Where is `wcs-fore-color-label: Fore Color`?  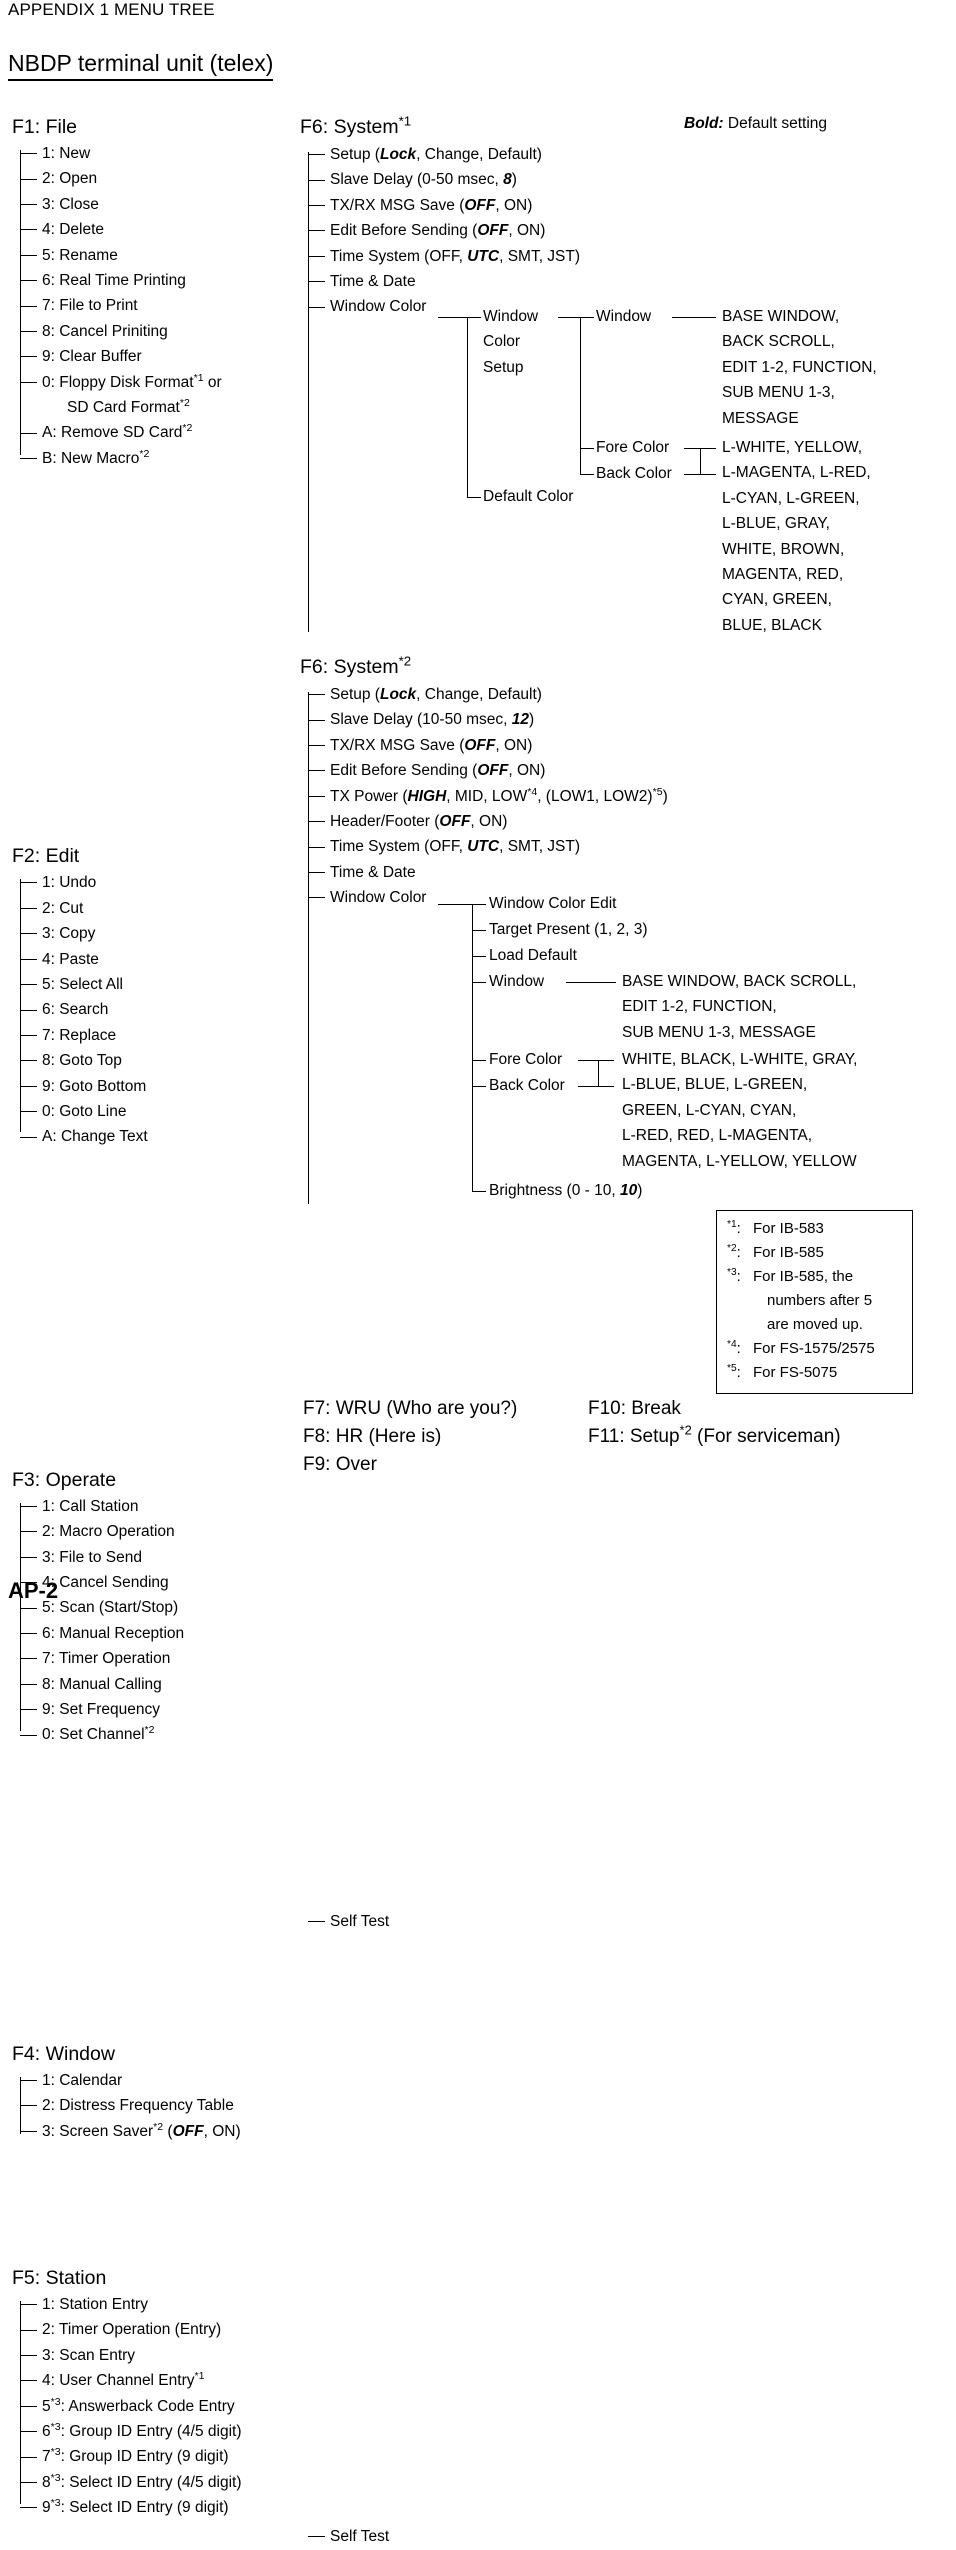 wcs-fore-color-label: Fore Color is located at coordinates (632, 447).